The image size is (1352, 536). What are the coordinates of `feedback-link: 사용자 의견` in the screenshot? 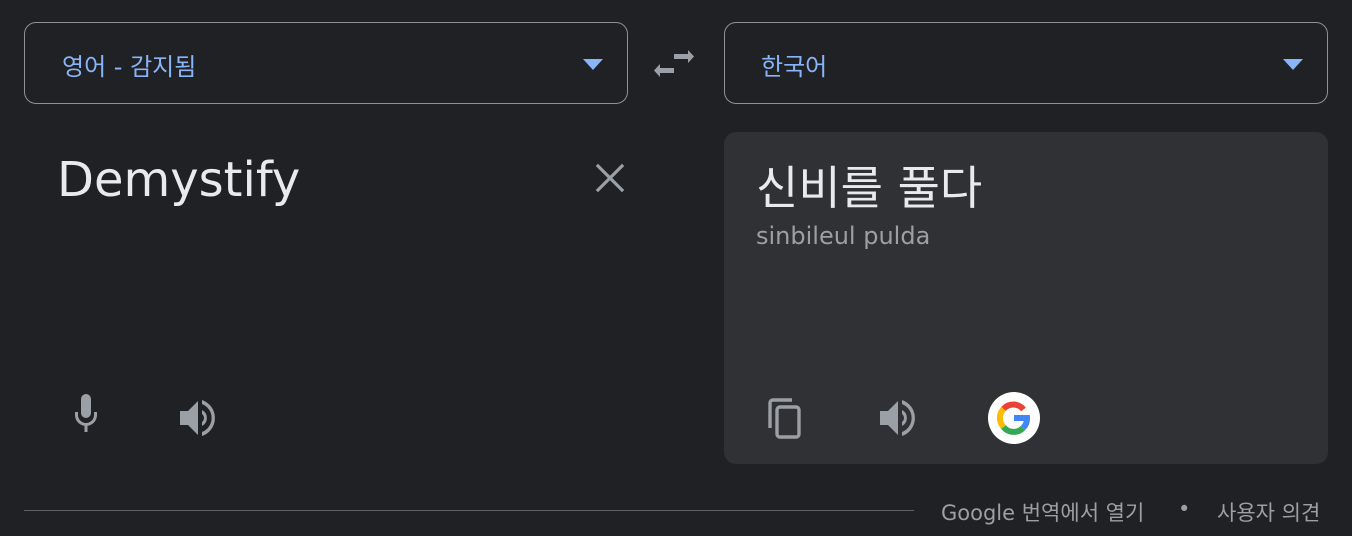 It's located at (1268, 512).